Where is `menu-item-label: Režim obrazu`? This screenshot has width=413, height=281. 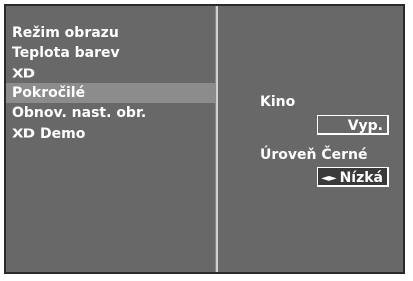 menu-item-label: Režim obrazu is located at coordinates (65, 33).